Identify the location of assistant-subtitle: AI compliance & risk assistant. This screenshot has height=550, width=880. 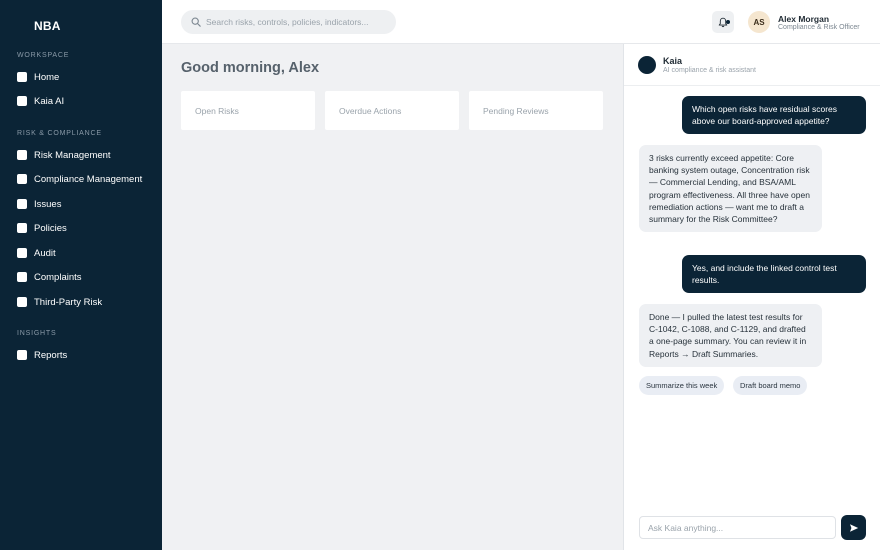
(709, 70).